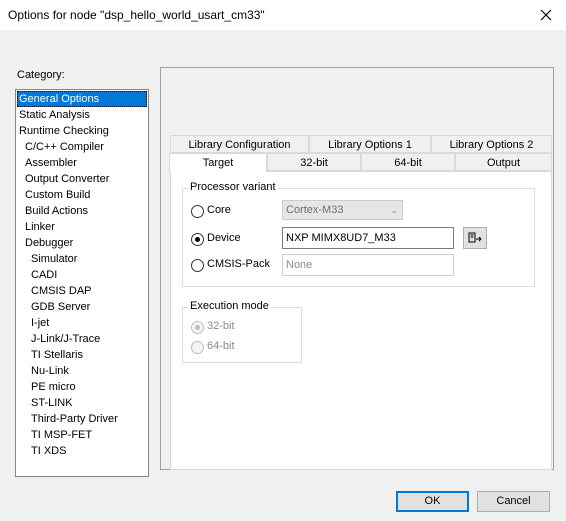 This screenshot has height=521, width=566. I want to click on category-label: Category:, so click(41, 75).